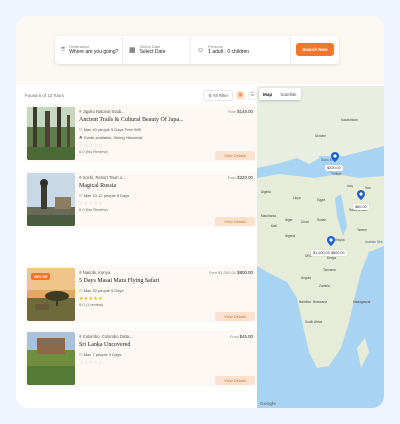  I want to click on tour-image-safari: 20% Off, so click(51, 294).